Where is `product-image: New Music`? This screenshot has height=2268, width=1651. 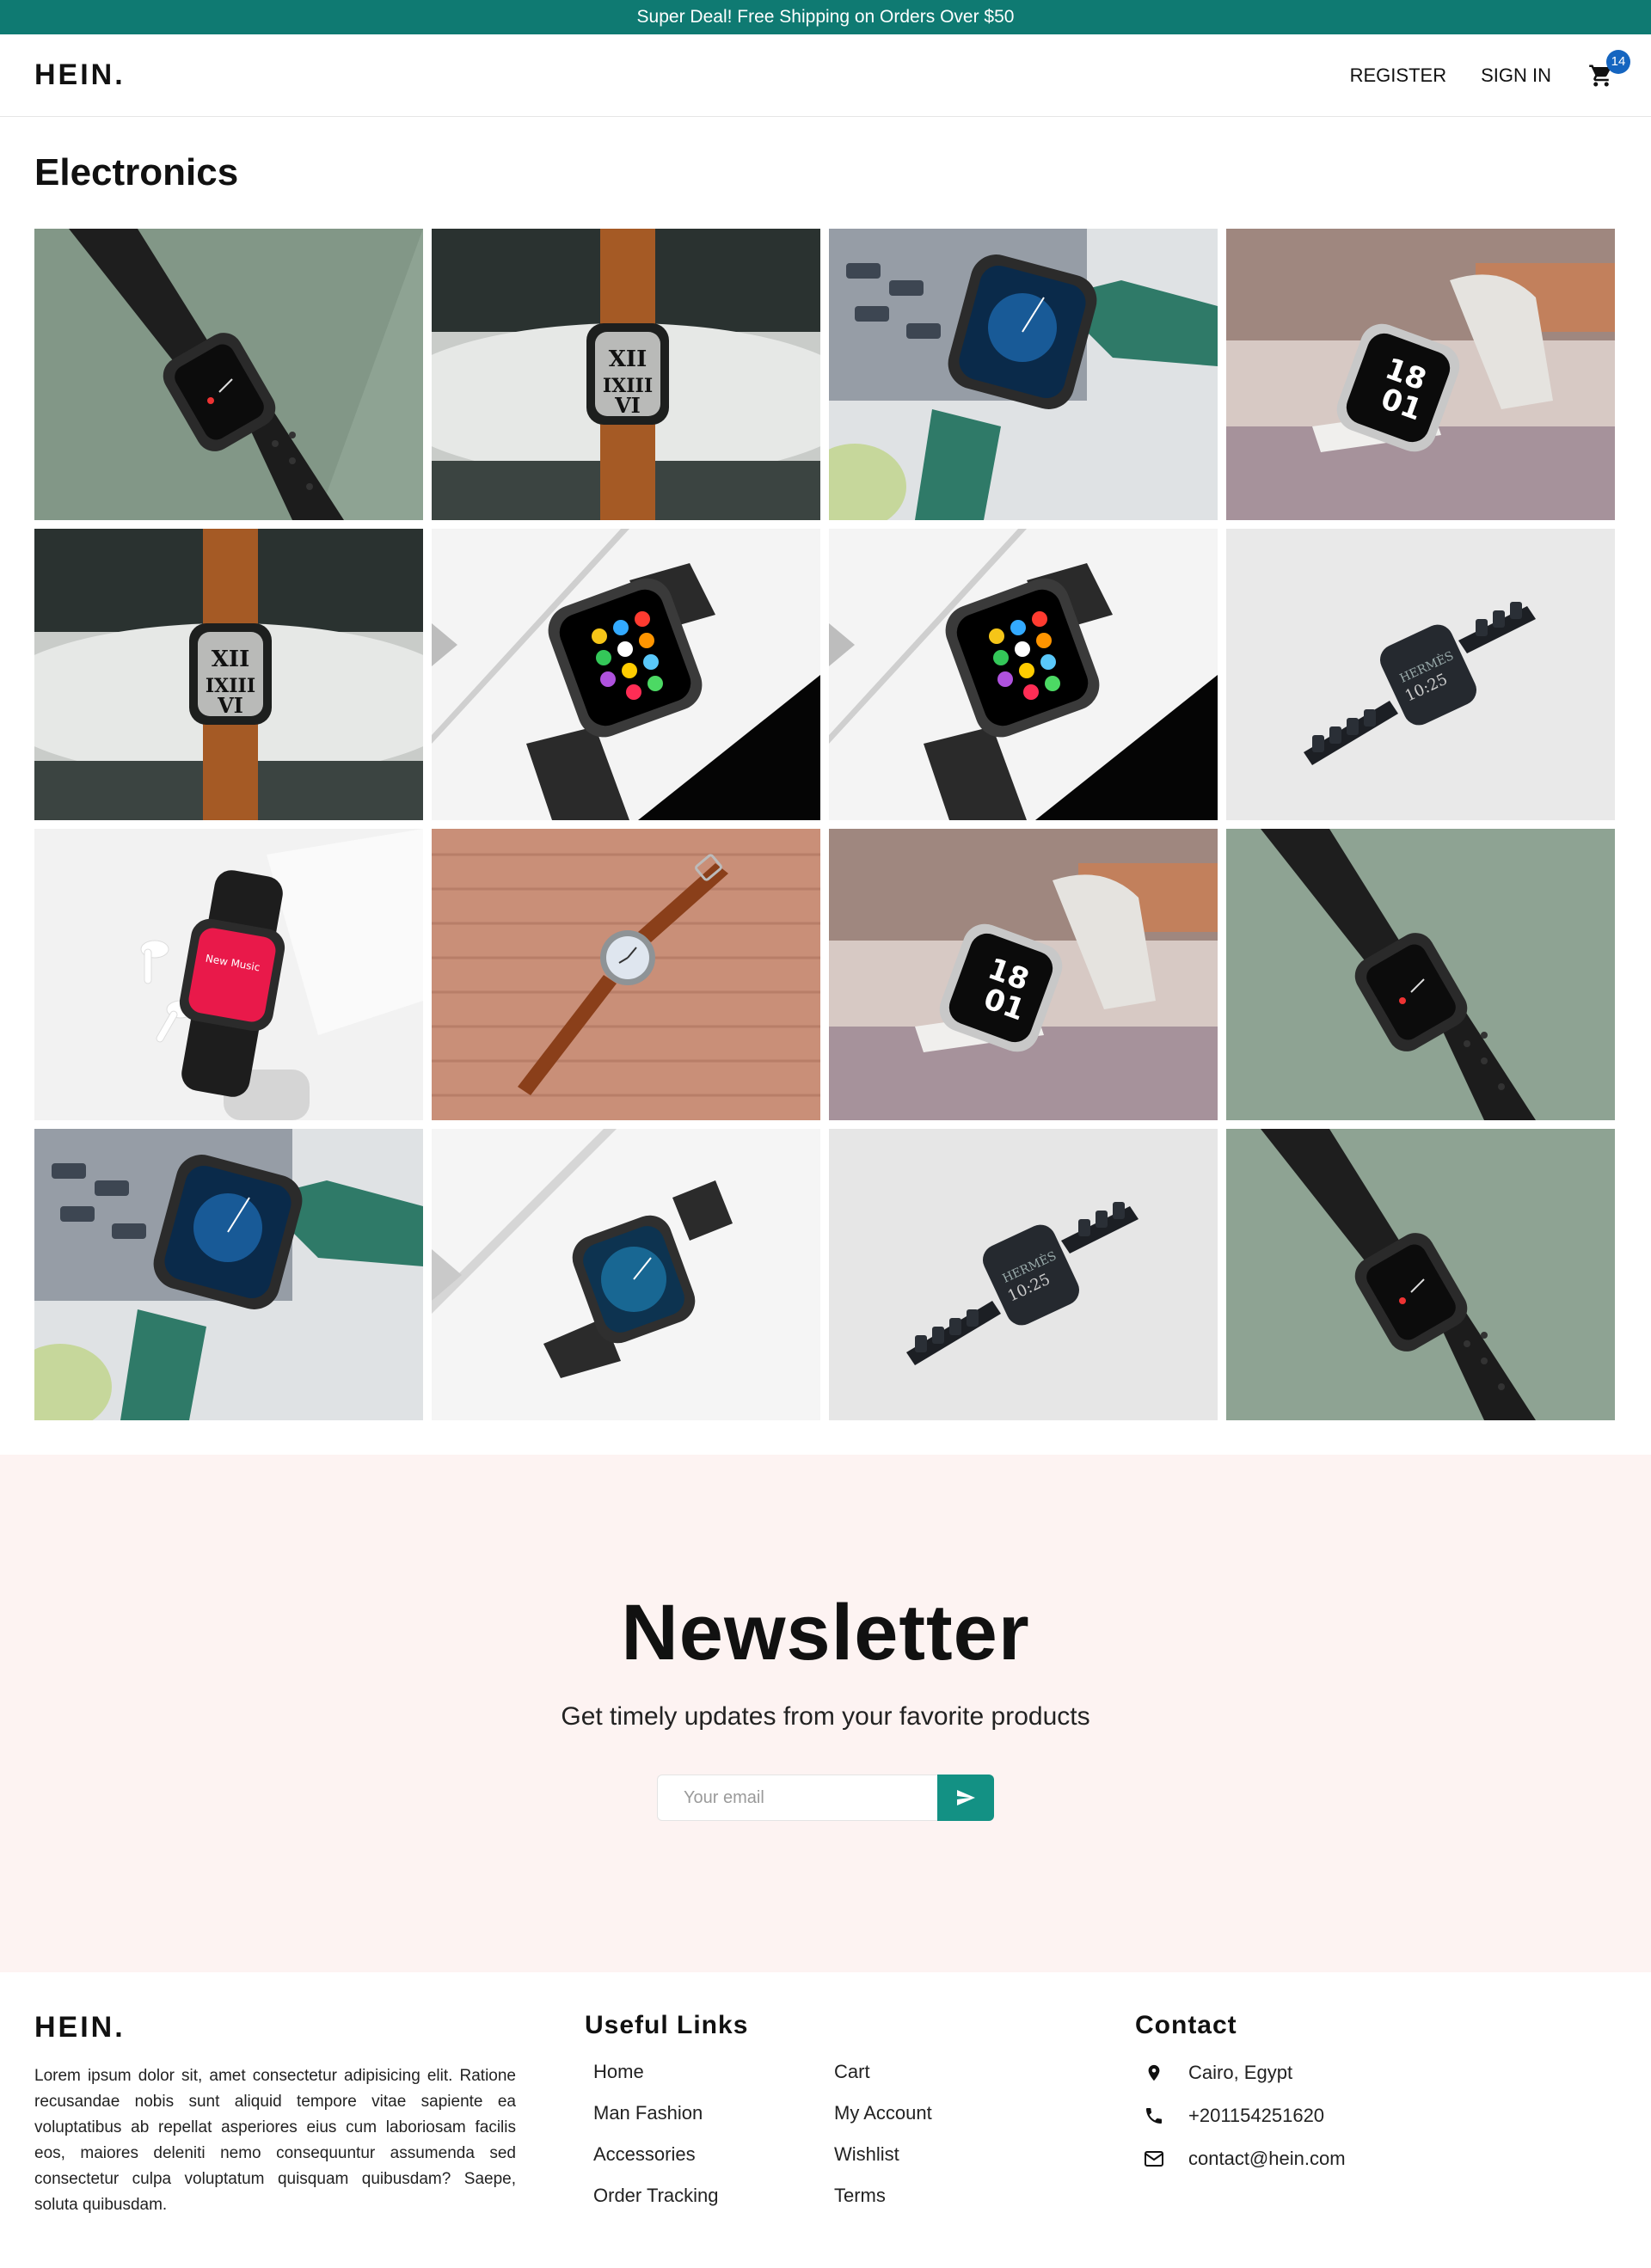
product-image: New Music is located at coordinates (228, 974).